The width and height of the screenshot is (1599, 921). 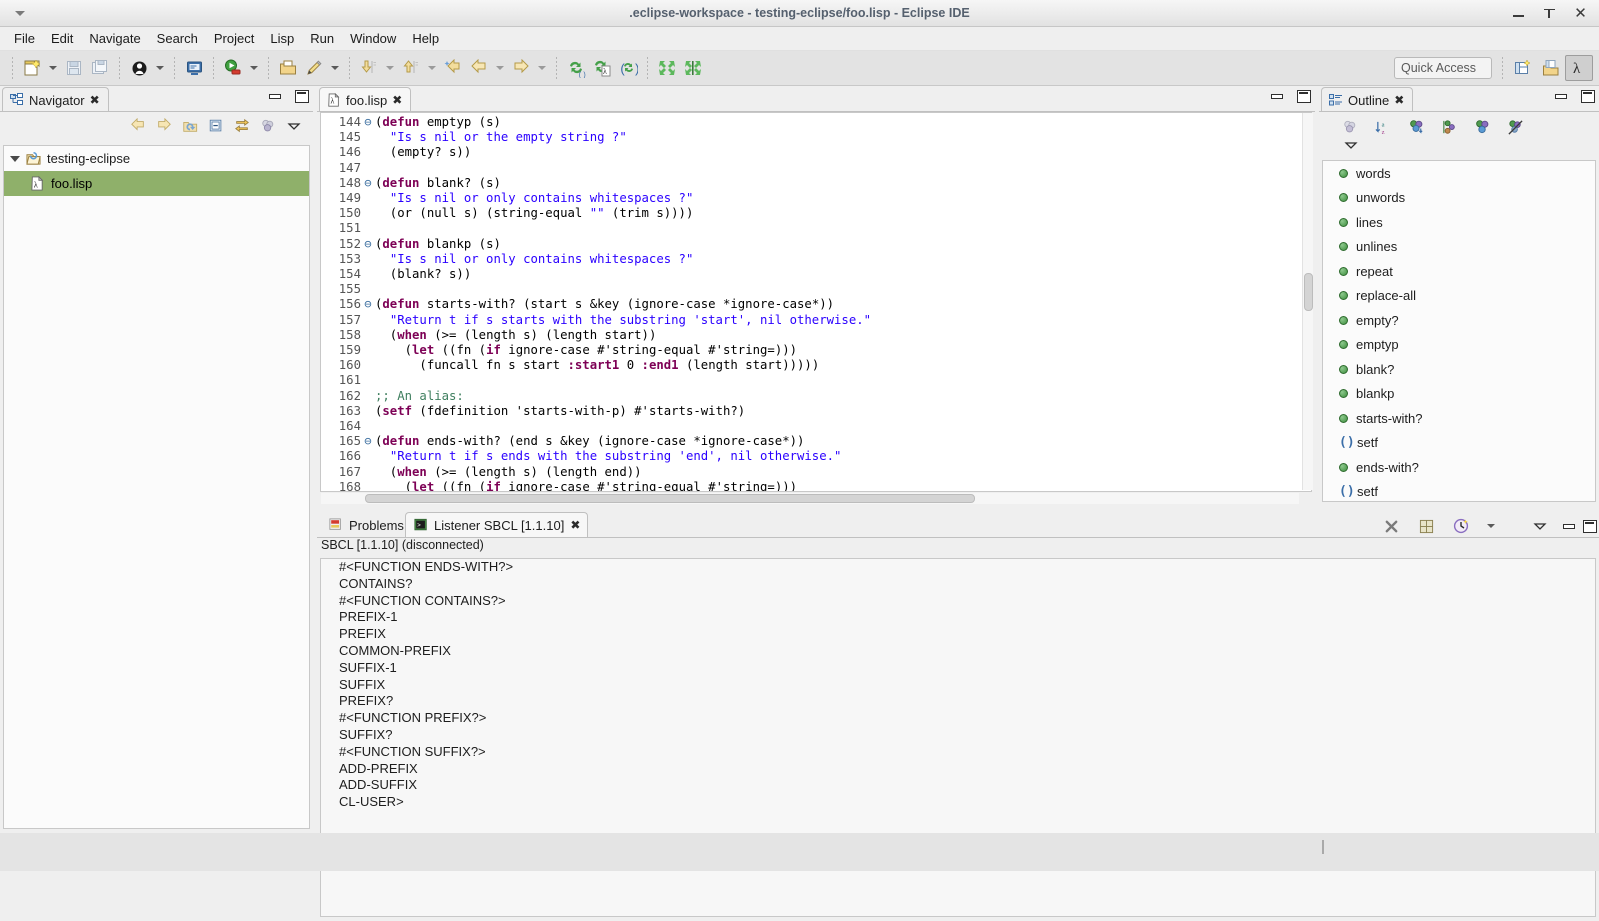 I want to click on outline-item: starts-with?, so click(x=1459, y=418).